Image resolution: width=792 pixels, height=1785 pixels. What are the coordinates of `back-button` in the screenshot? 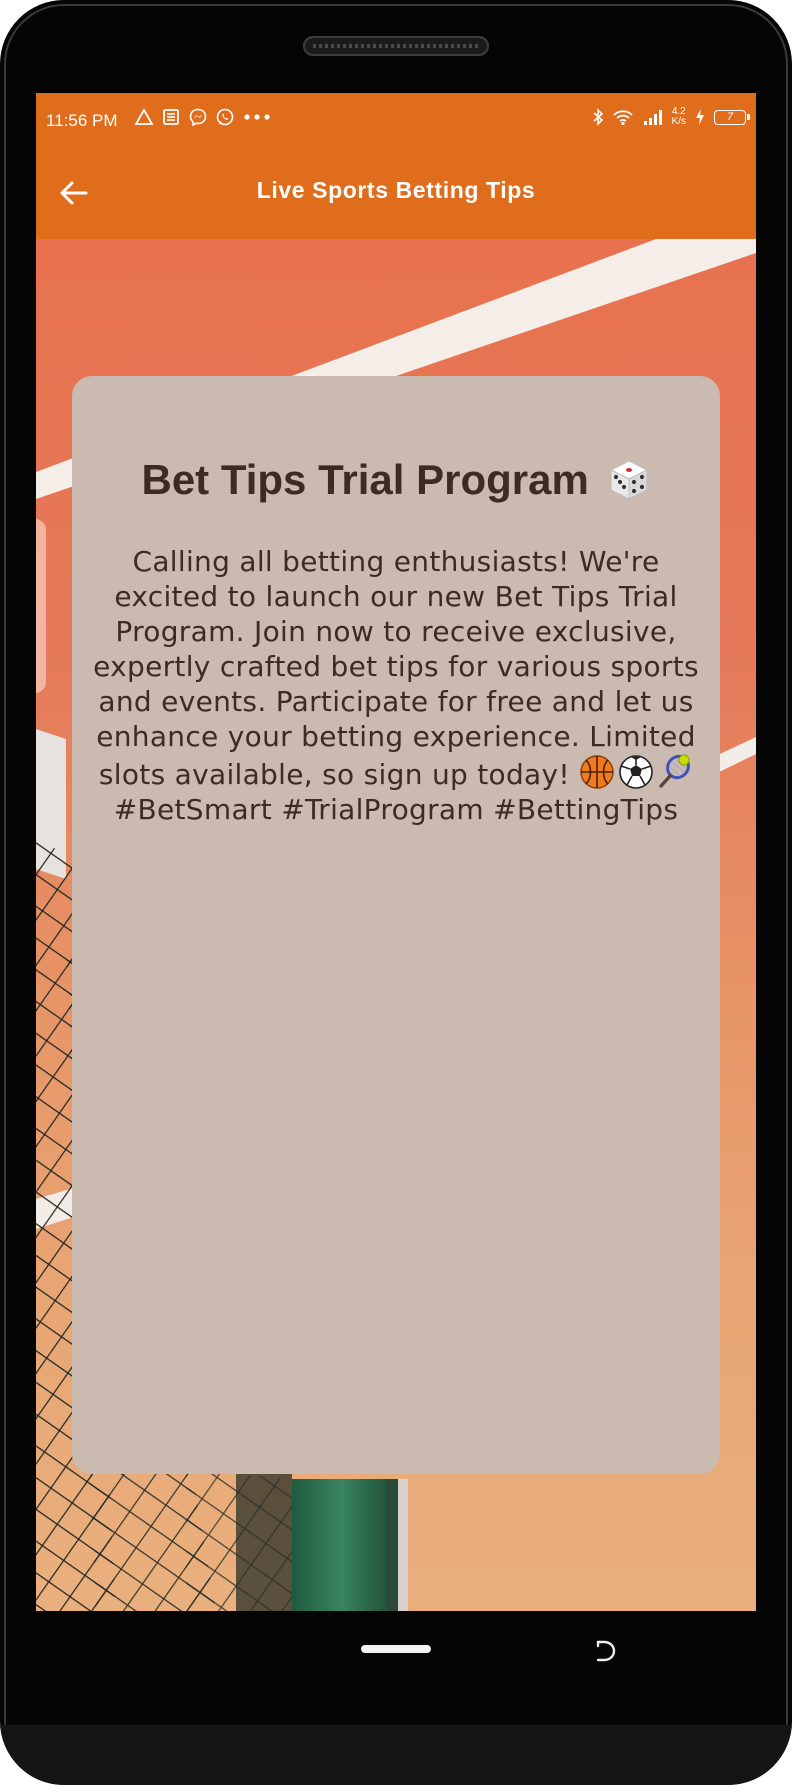 It's located at (74, 193).